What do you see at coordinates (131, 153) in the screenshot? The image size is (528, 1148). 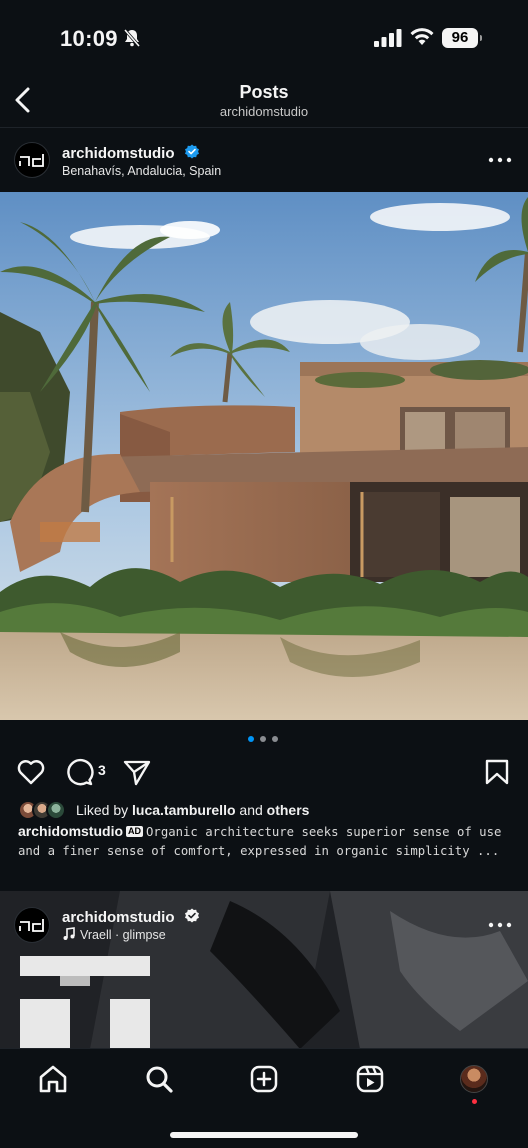 I see `post-username: archidomstudio` at bounding box center [131, 153].